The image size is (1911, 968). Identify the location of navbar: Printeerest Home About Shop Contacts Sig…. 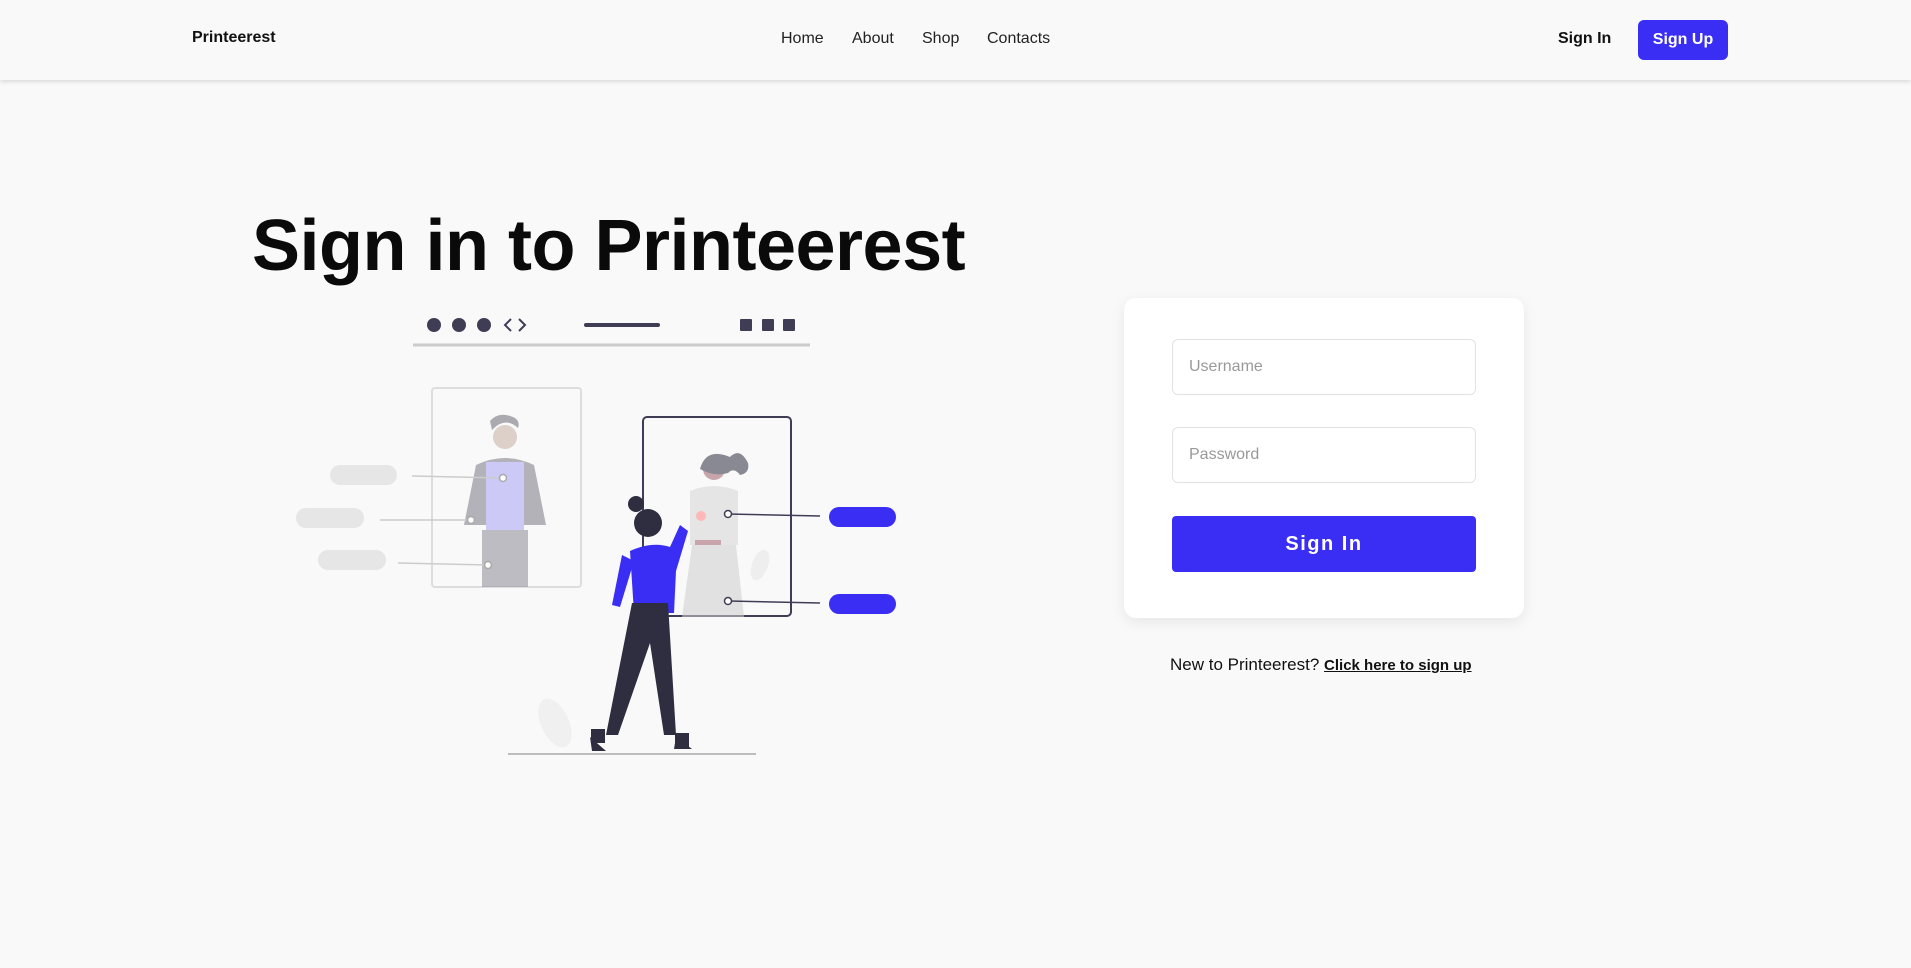
(955, 40).